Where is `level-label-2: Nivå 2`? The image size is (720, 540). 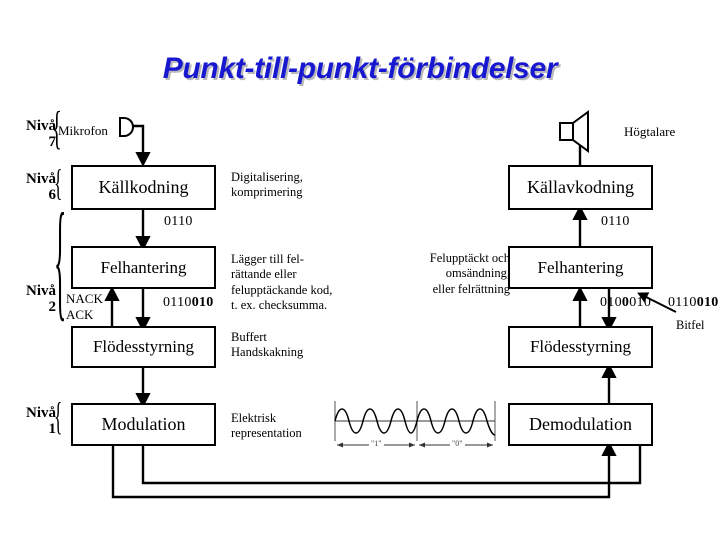
level-label-2: Nivå 2 is located at coordinates (32, 299).